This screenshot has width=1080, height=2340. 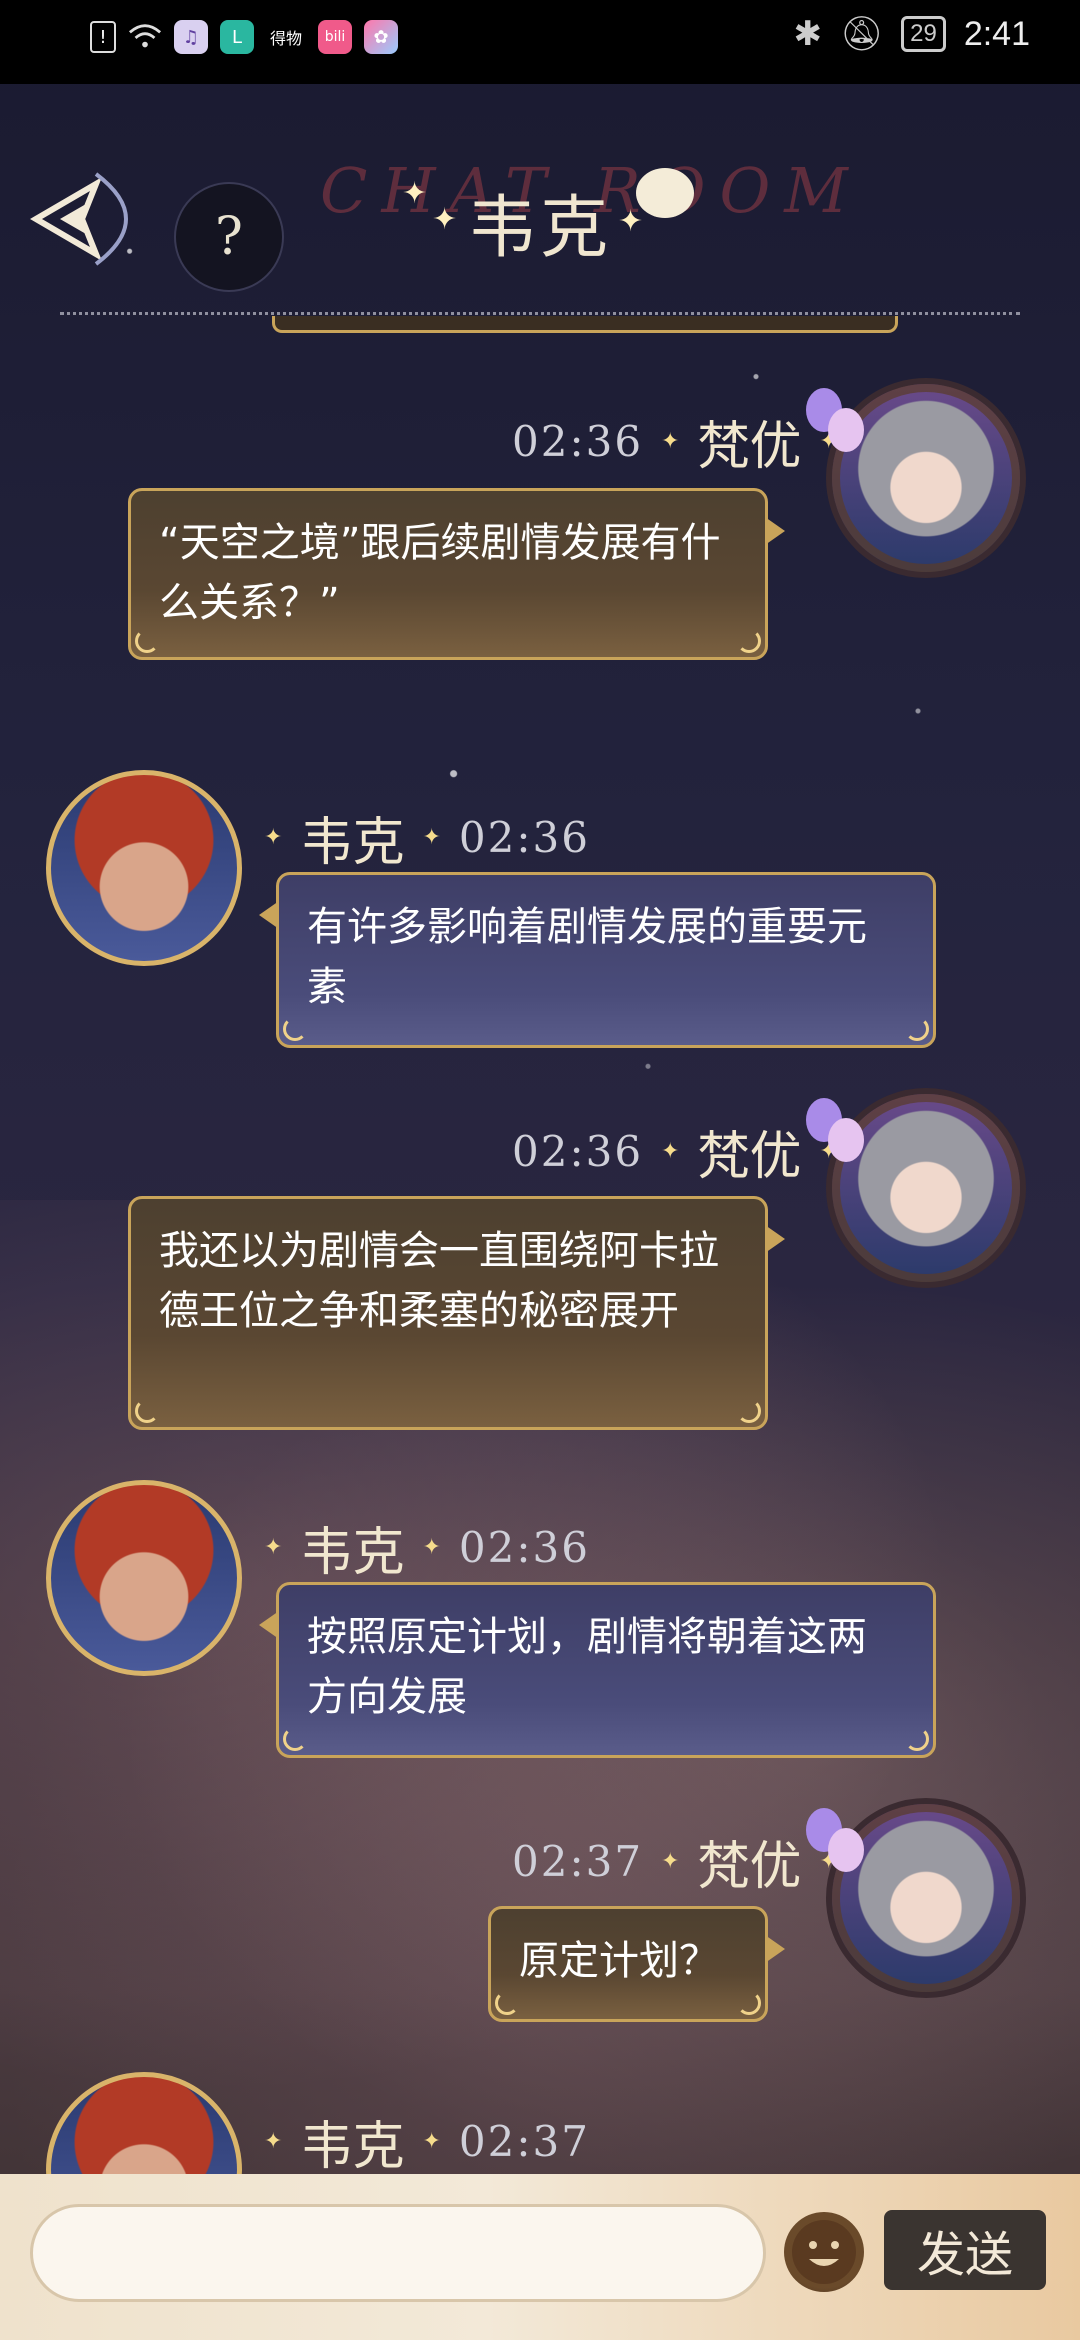 I want to click on page-title: 韦克, so click(x=539, y=228).